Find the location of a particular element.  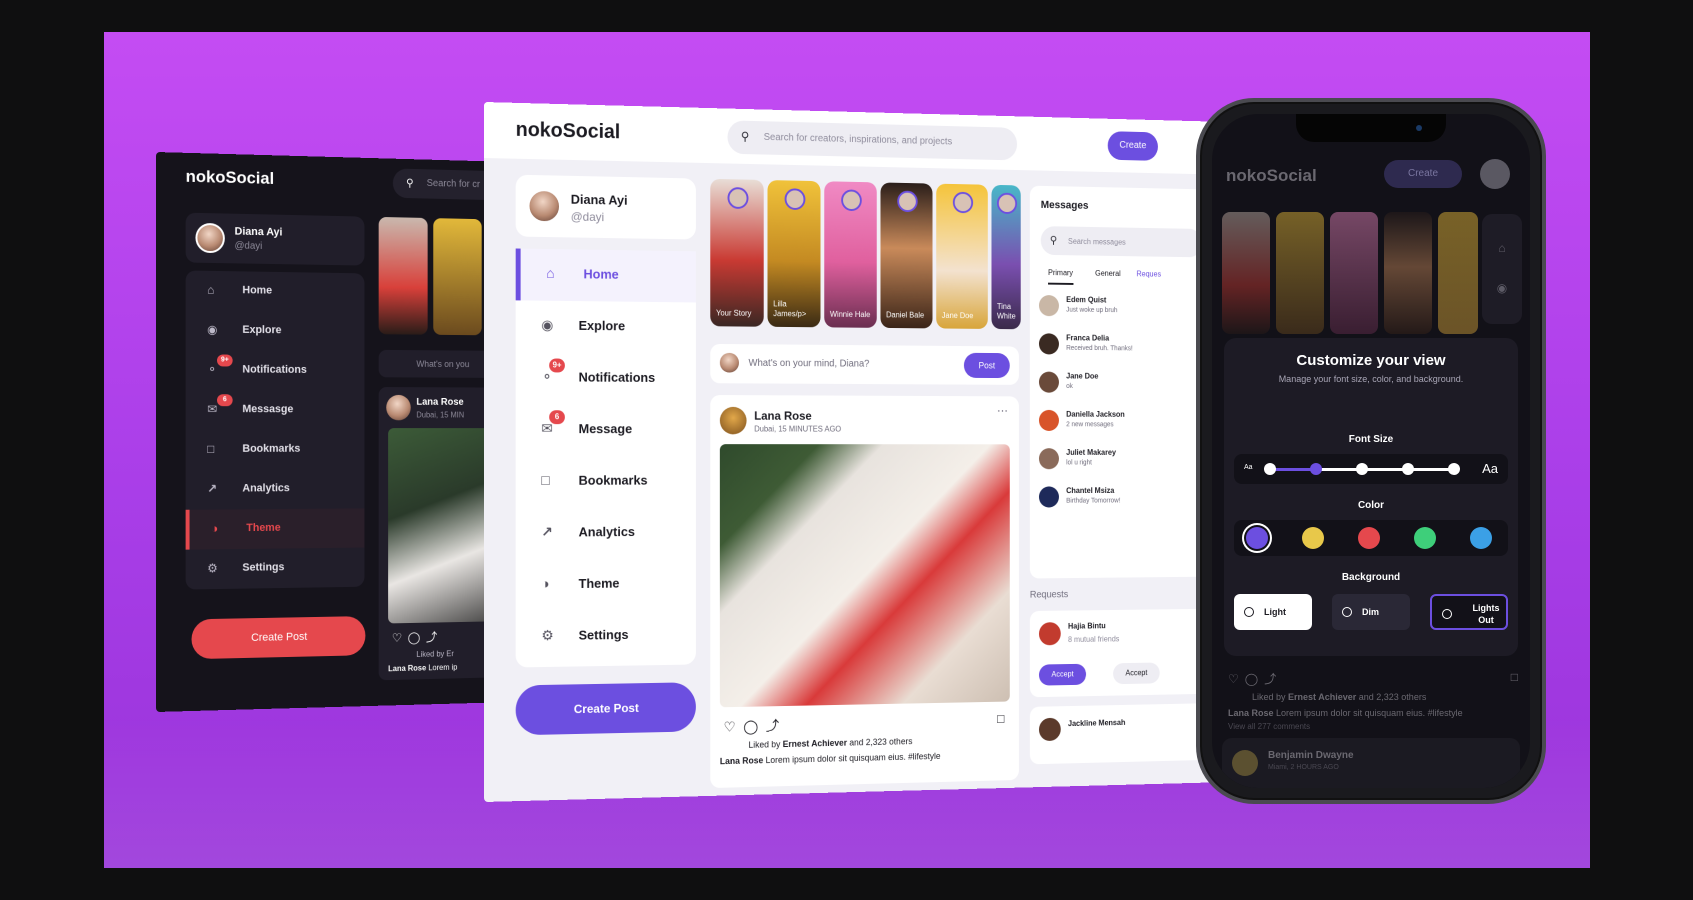

sidebar-item-message: ✉ 6 Messasge is located at coordinates (275, 410).